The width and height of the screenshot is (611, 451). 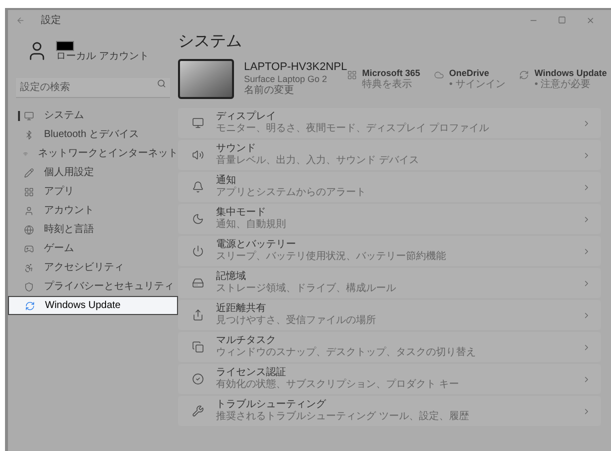 What do you see at coordinates (29, 229) in the screenshot?
I see `globe-icon` at bounding box center [29, 229].